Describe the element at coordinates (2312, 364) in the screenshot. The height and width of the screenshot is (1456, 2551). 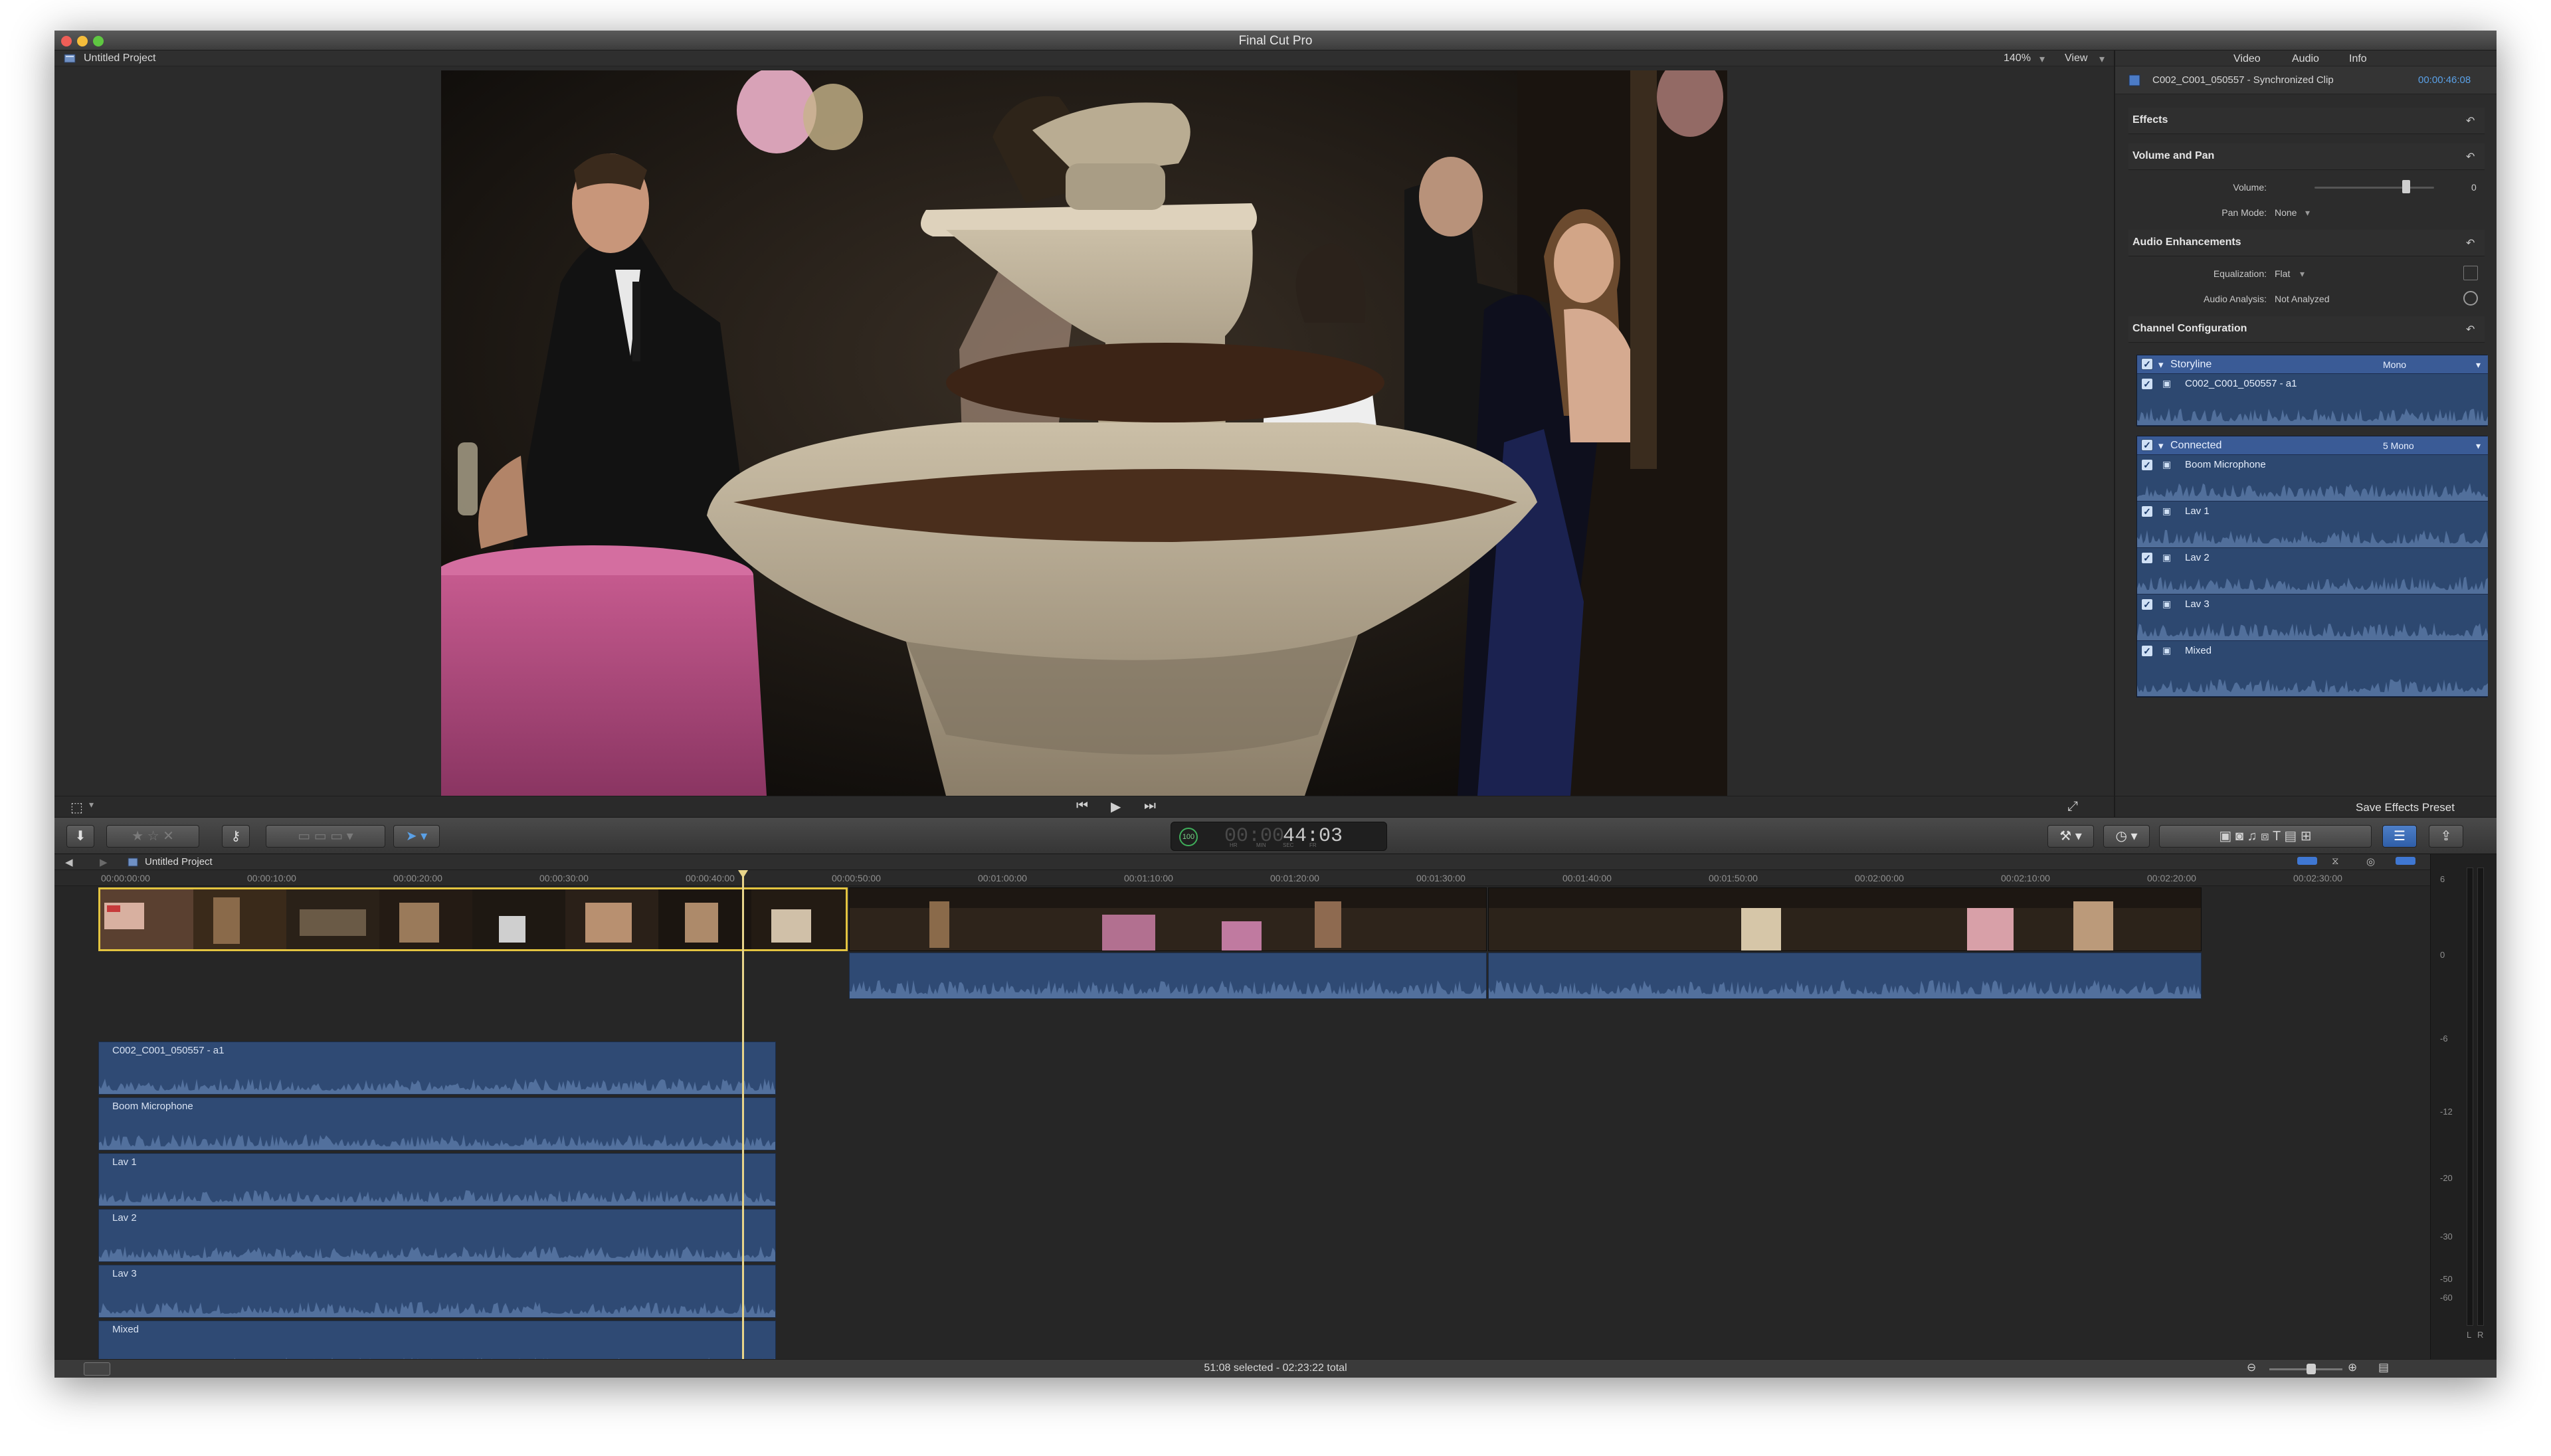
I see `storyline-header: ✓ ▾ Storyline Mono ▾` at that location.